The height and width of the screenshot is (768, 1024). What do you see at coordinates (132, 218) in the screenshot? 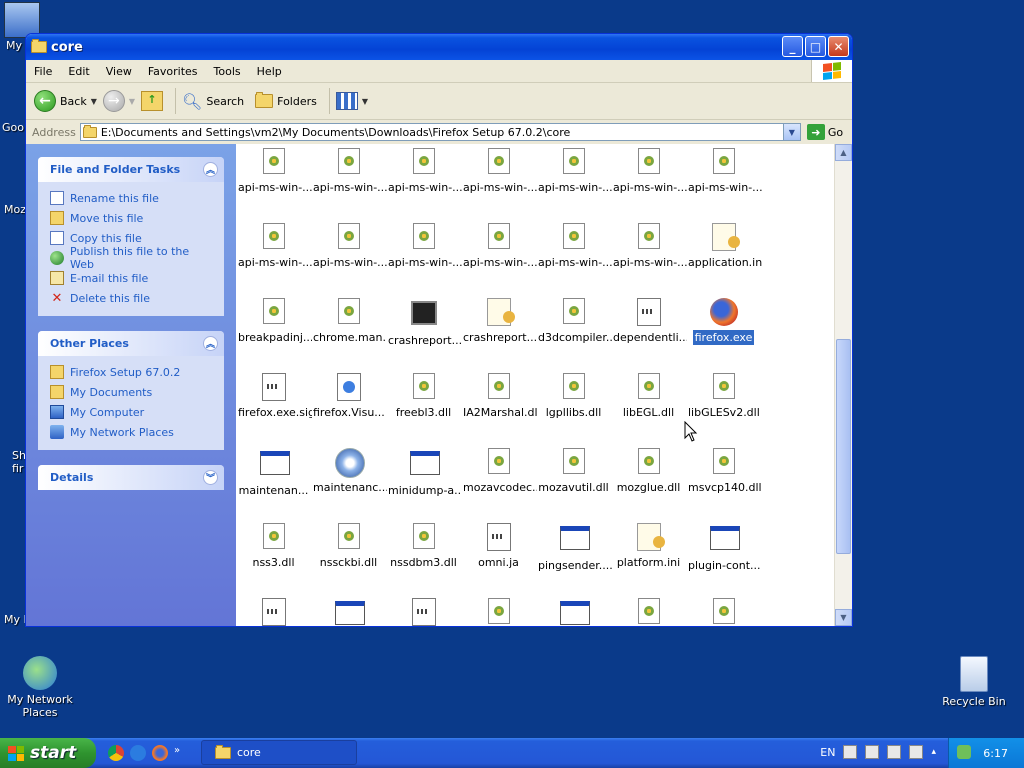
I see `task-move: Move this file` at bounding box center [132, 218].